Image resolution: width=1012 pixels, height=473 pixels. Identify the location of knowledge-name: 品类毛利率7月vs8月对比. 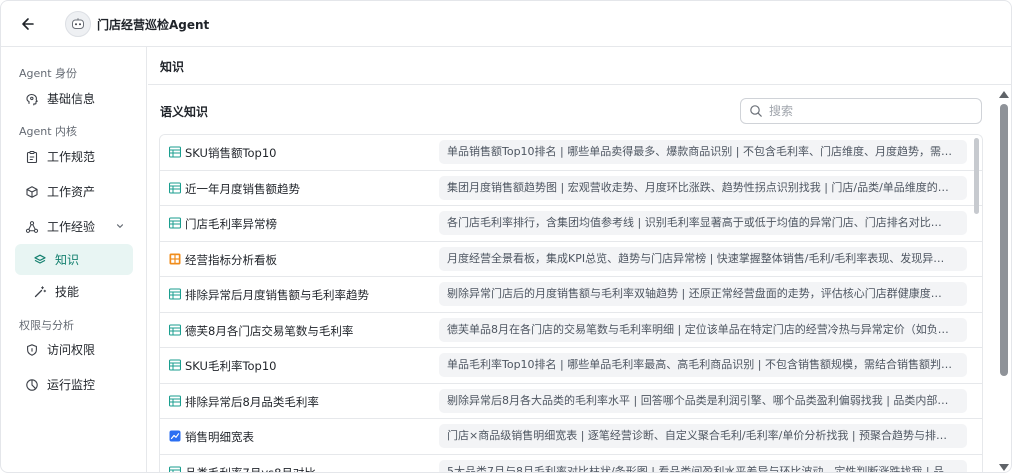
(250, 469).